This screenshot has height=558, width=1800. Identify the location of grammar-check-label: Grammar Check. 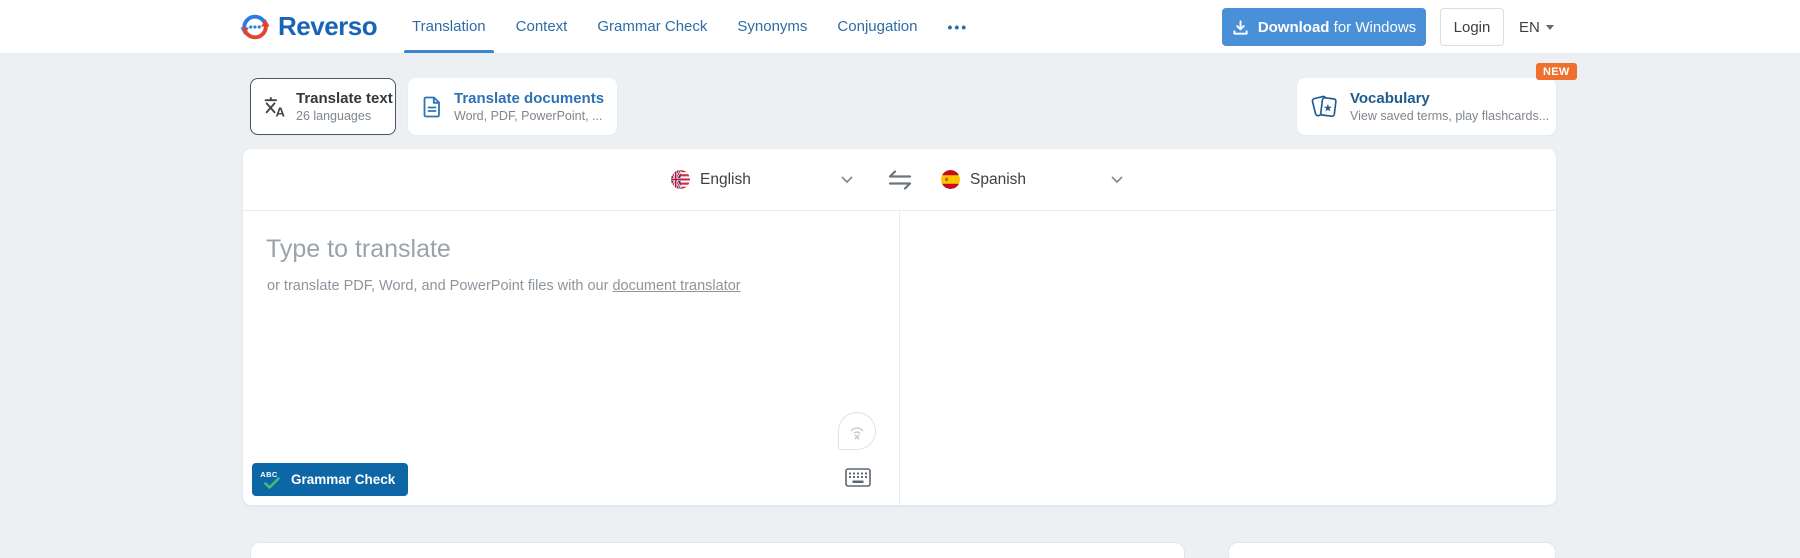
(343, 479).